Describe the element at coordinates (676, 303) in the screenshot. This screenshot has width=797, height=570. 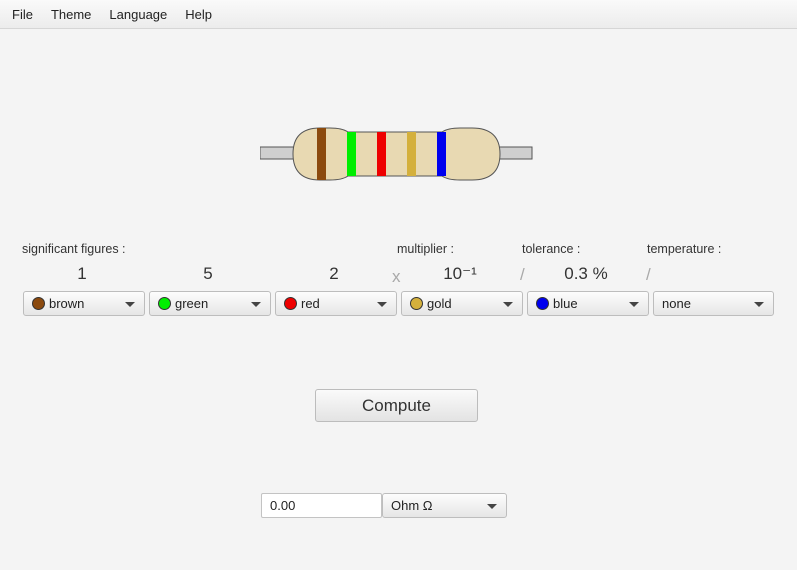
I see `temperature-select-value: none` at that location.